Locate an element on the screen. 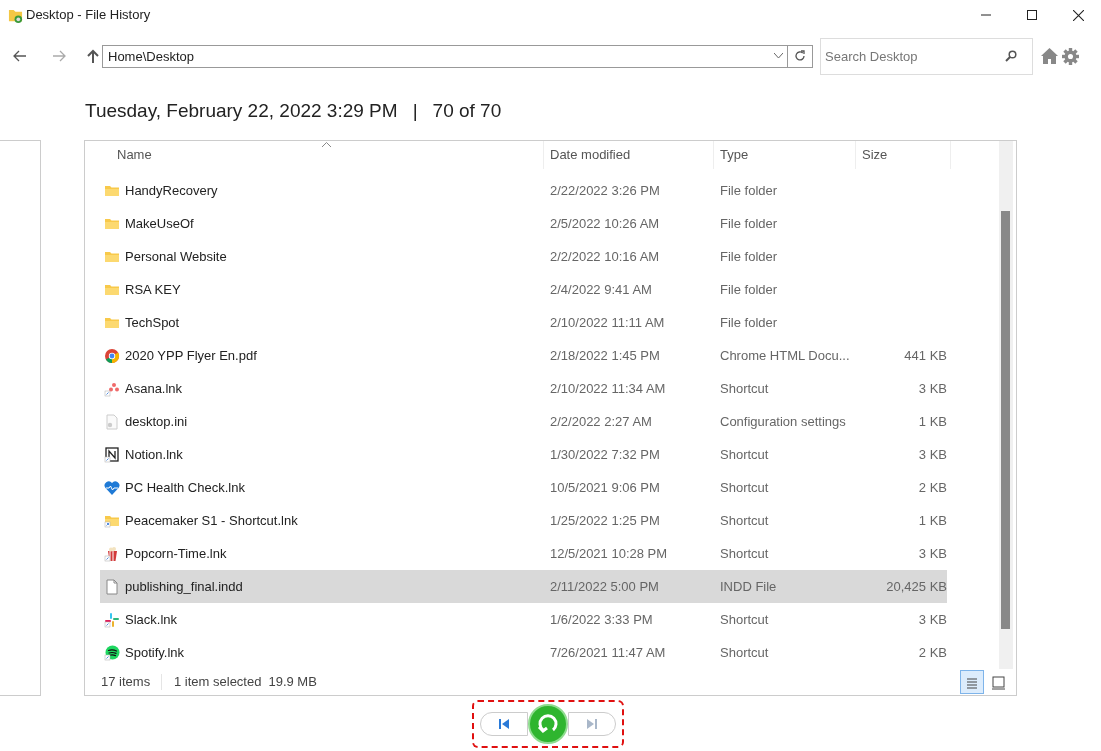 The width and height of the screenshot is (1101, 751). settings-icon is located at coordinates (1070, 56).